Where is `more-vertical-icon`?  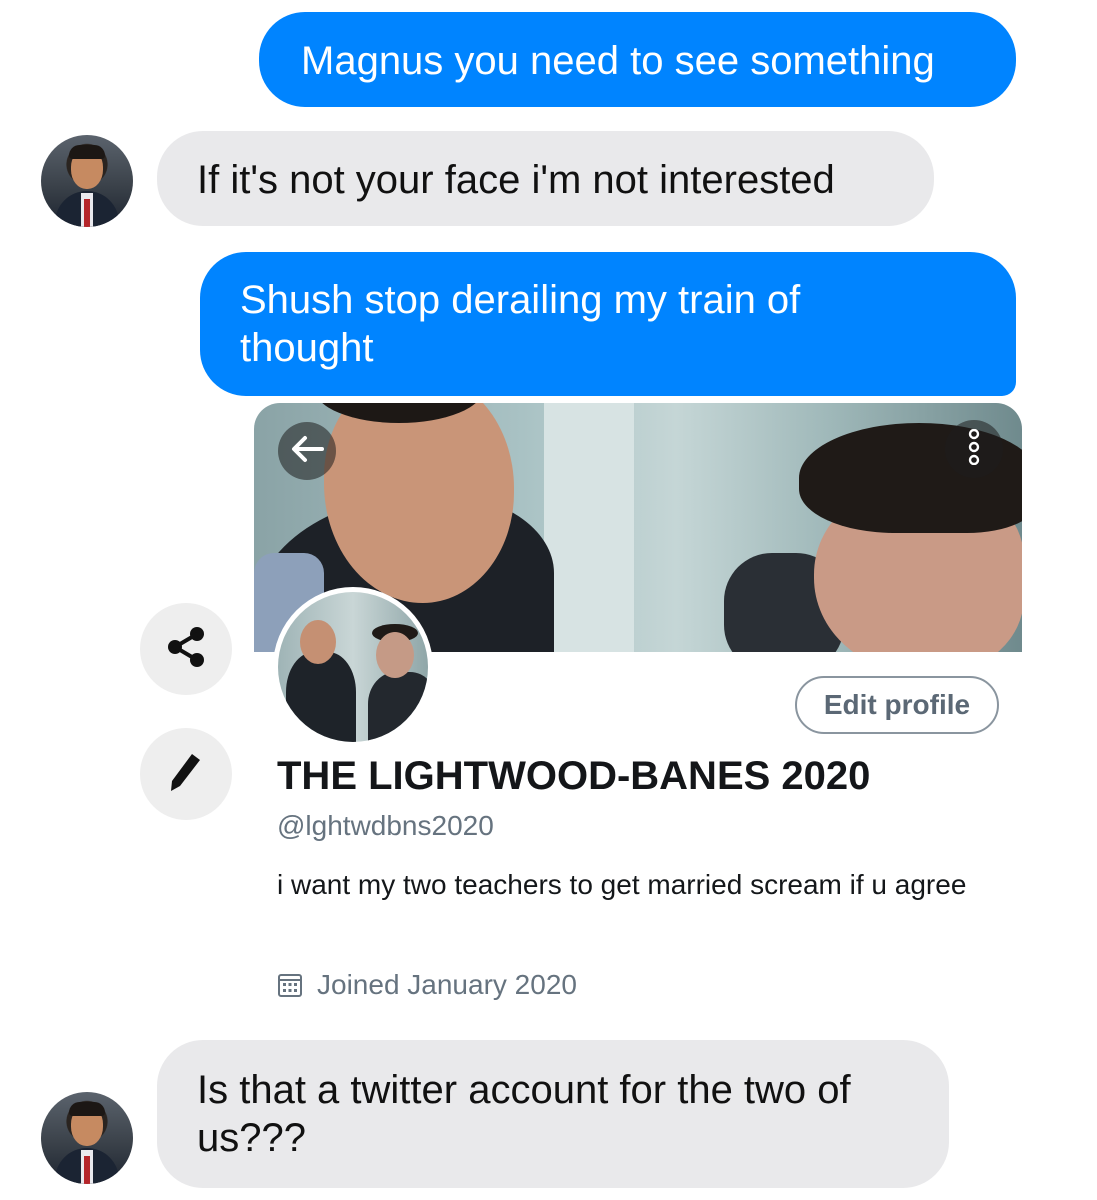
more-vertical-icon is located at coordinates (974, 449).